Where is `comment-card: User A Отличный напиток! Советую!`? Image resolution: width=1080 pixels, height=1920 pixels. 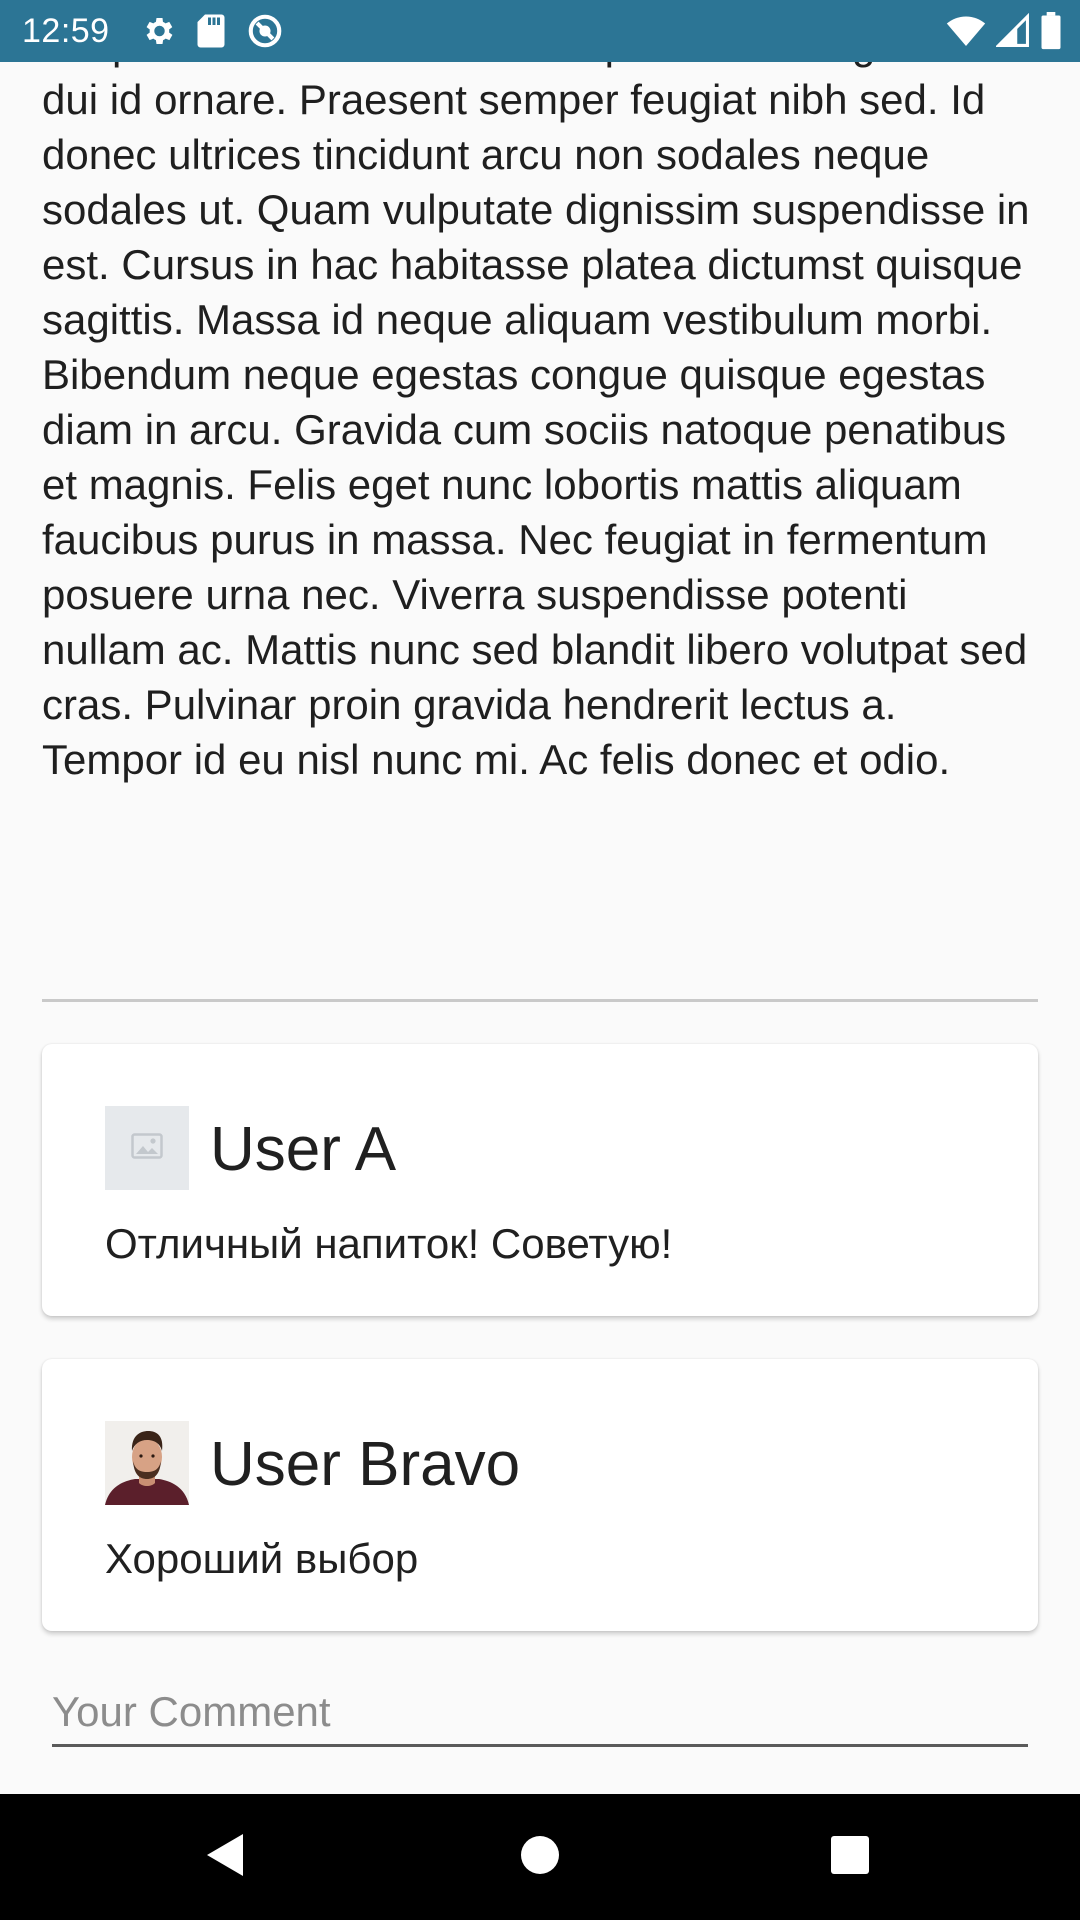
comment-card: User A Отличный напиток! Советую! is located at coordinates (540, 1180).